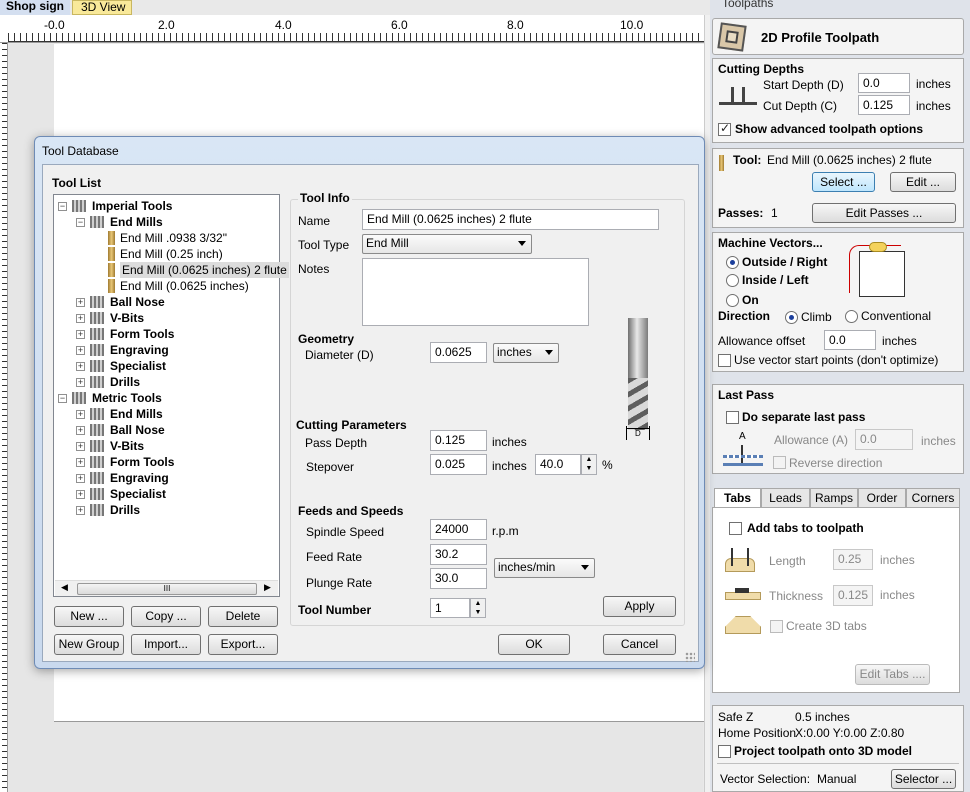 Image resolution: width=970 pixels, height=792 pixels. What do you see at coordinates (724, 128) in the screenshot?
I see `advanced-options-checkbox` at bounding box center [724, 128].